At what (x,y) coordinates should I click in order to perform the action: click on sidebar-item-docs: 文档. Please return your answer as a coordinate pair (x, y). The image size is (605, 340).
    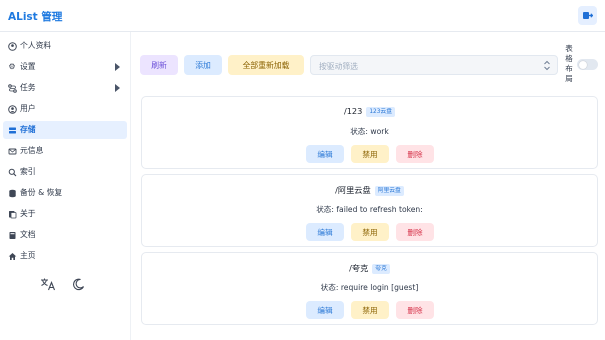
    Looking at the image, I should click on (65, 235).